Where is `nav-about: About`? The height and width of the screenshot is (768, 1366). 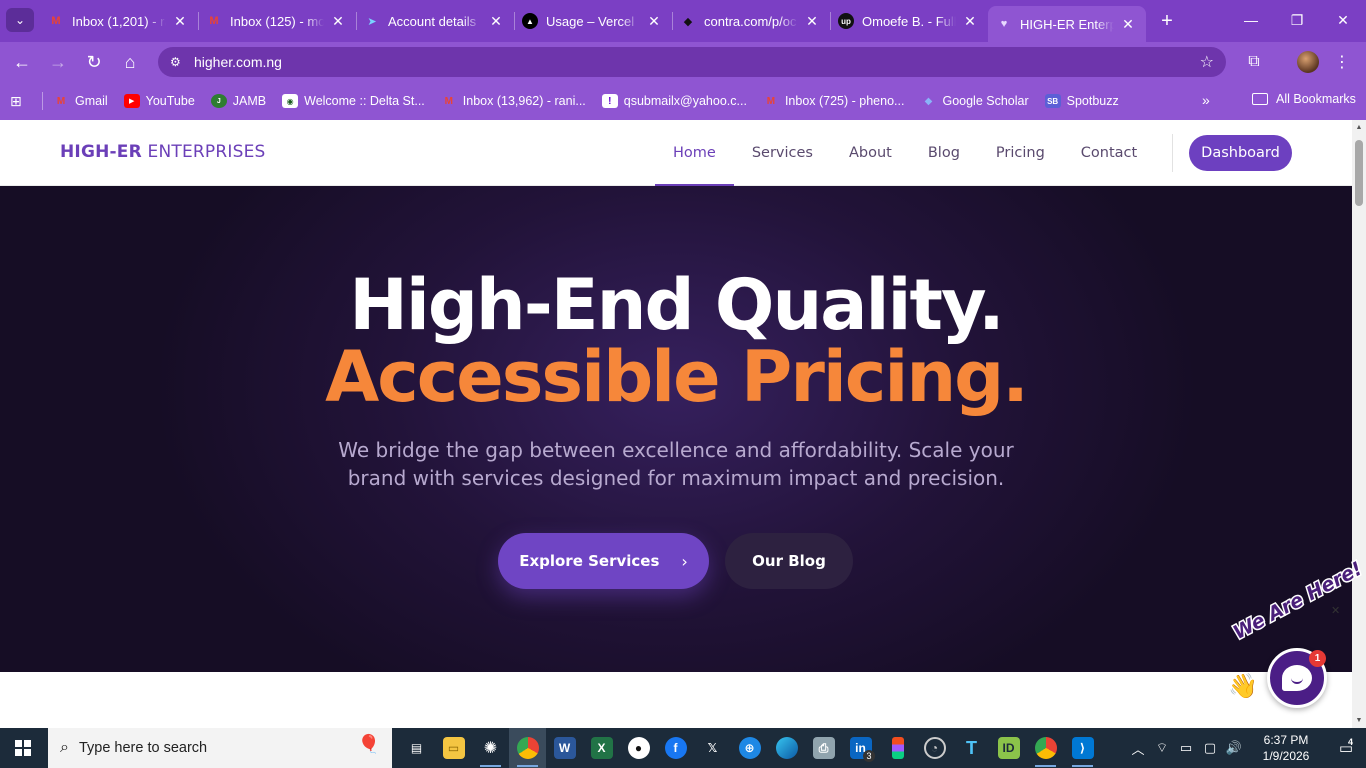
nav-about: About is located at coordinates (870, 153).